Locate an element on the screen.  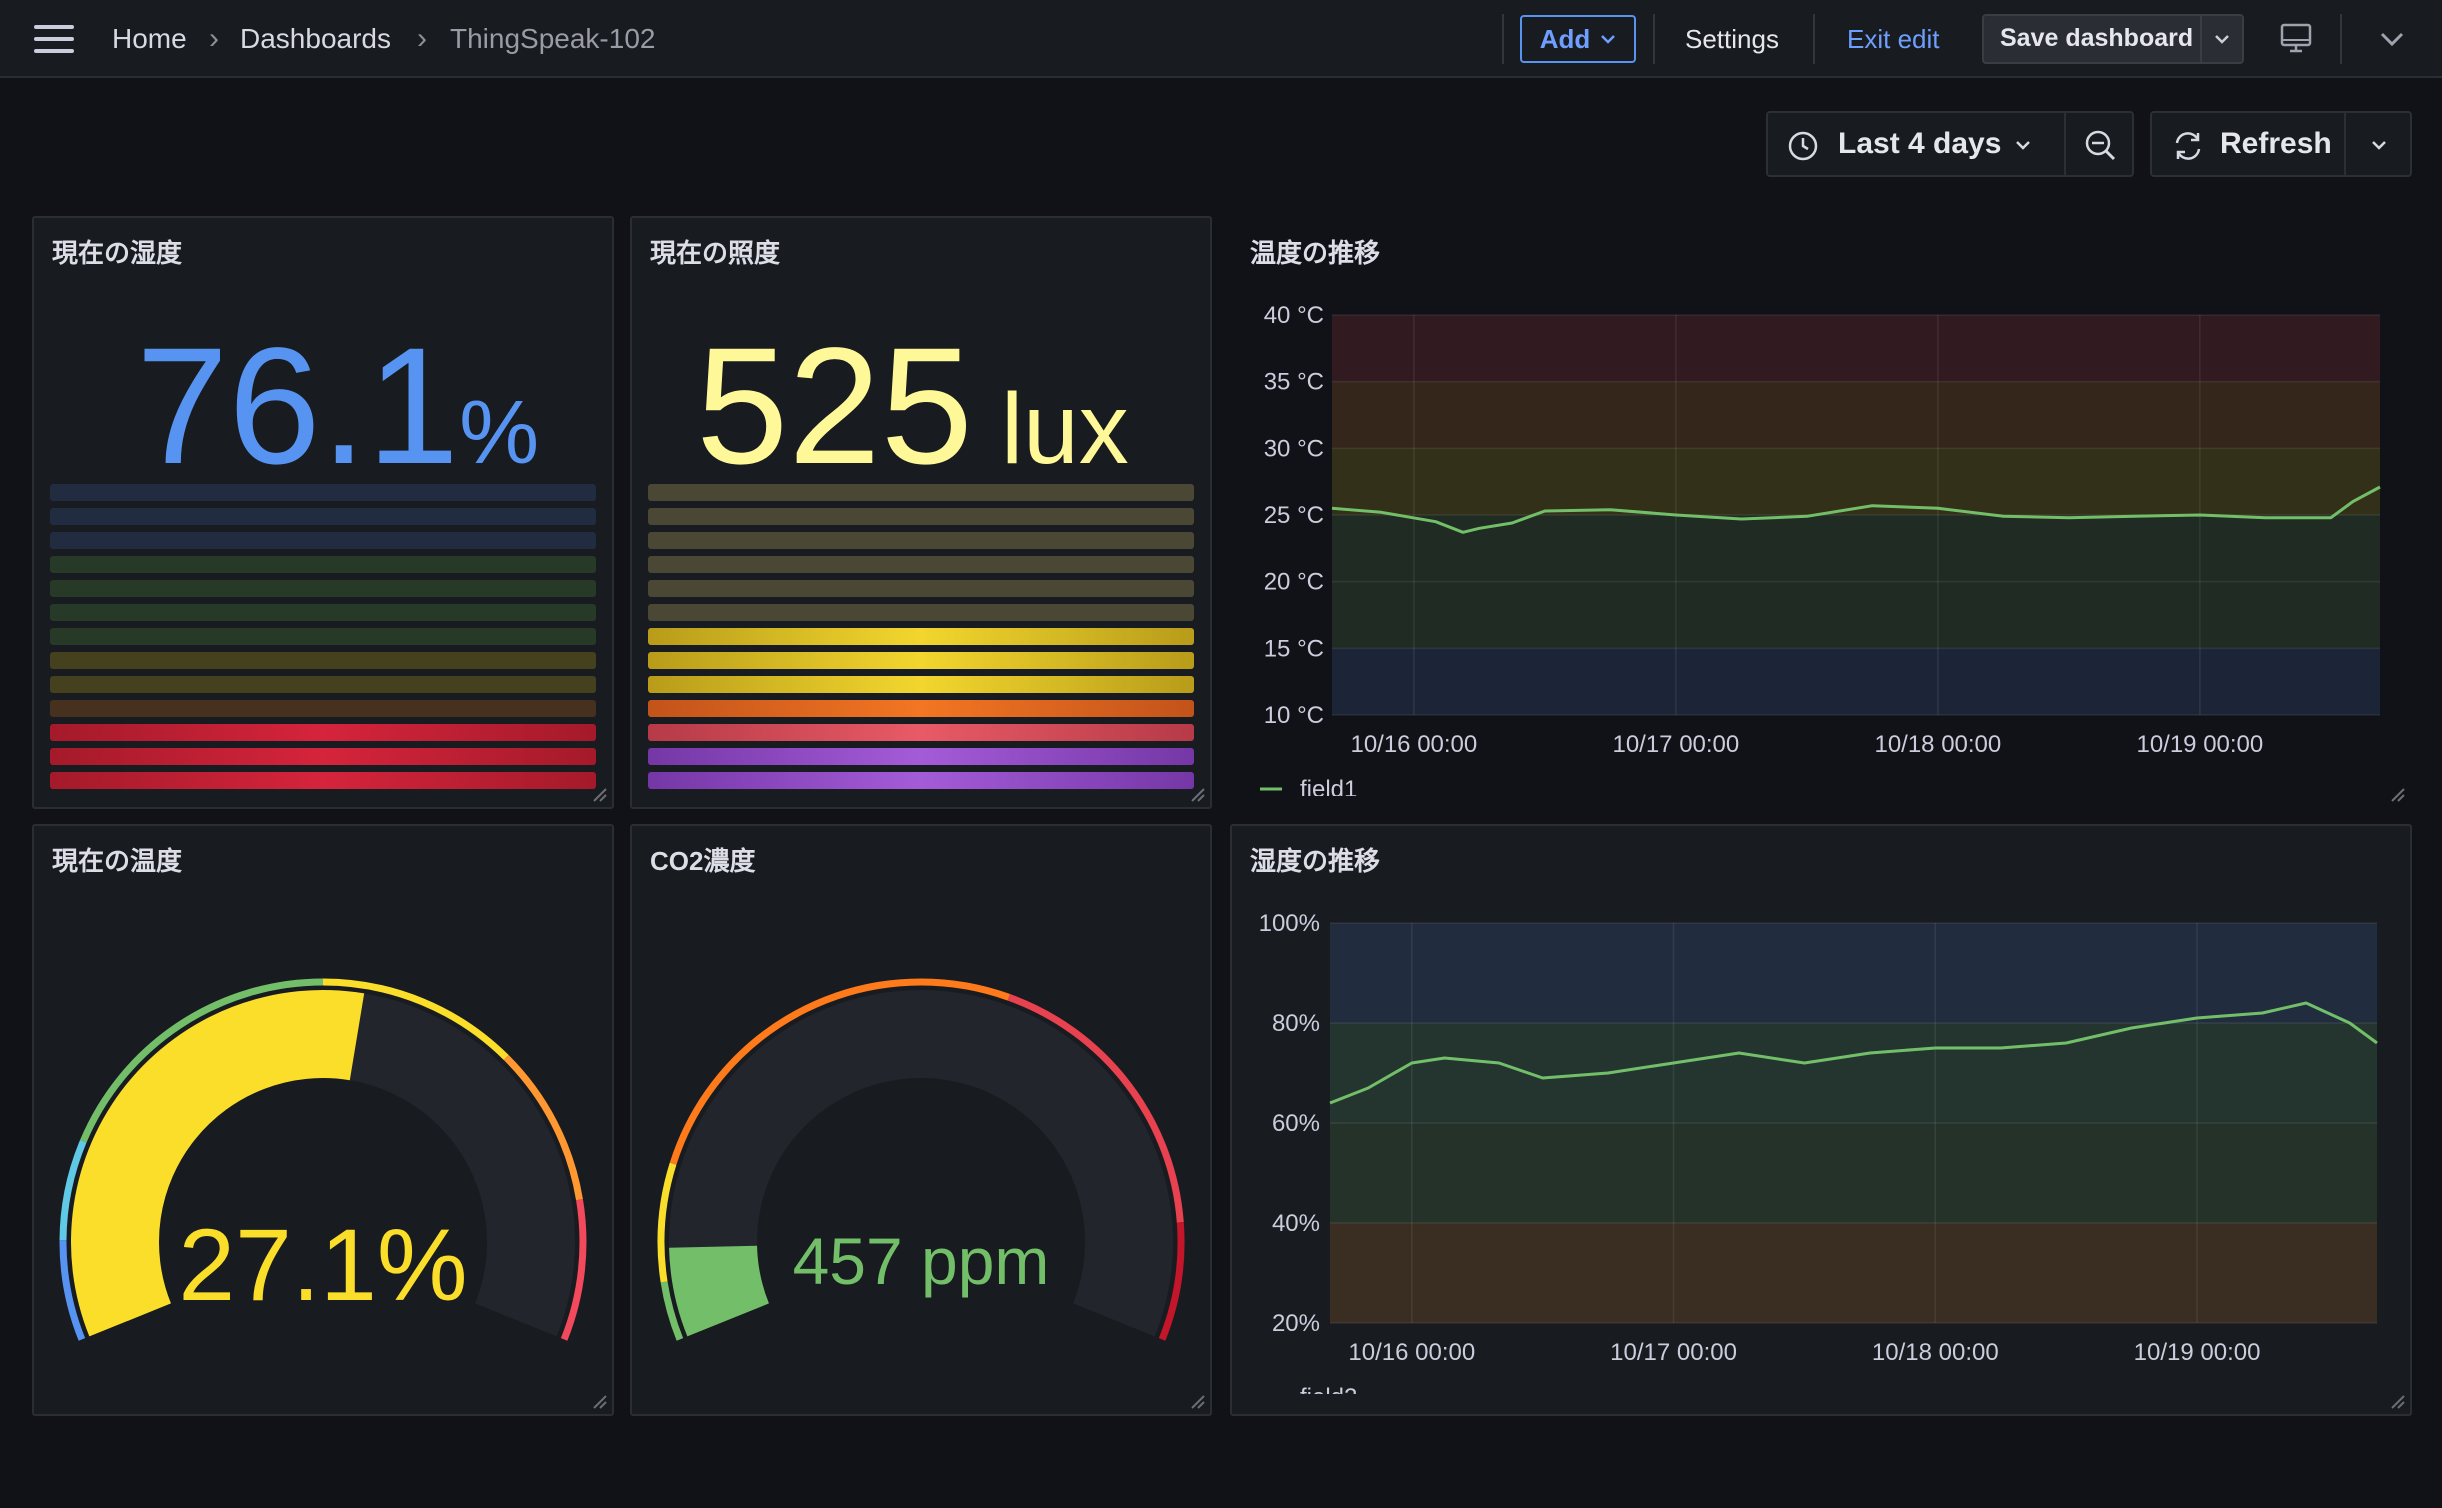
illuminance-unit: lux is located at coordinates (1064, 429).